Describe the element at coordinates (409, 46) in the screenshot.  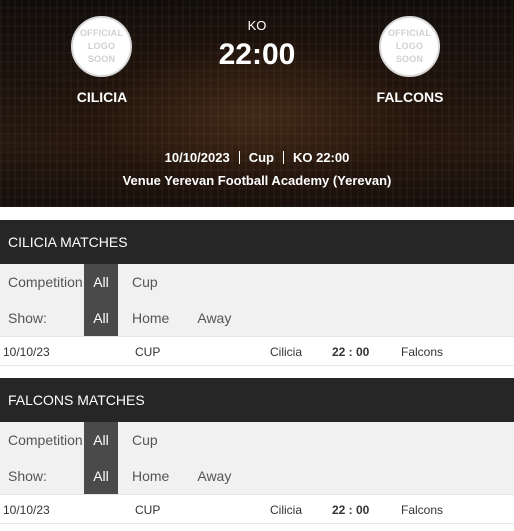
I see `away-team-logo: OFFICIAL LOGO SOON` at that location.